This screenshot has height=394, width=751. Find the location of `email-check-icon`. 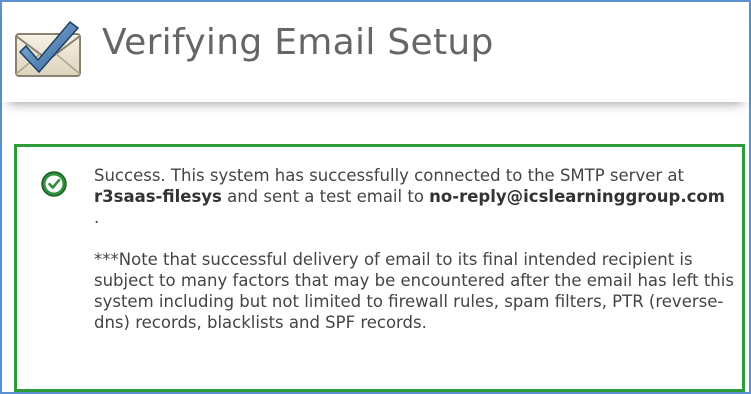

email-check-icon is located at coordinates (48, 48).